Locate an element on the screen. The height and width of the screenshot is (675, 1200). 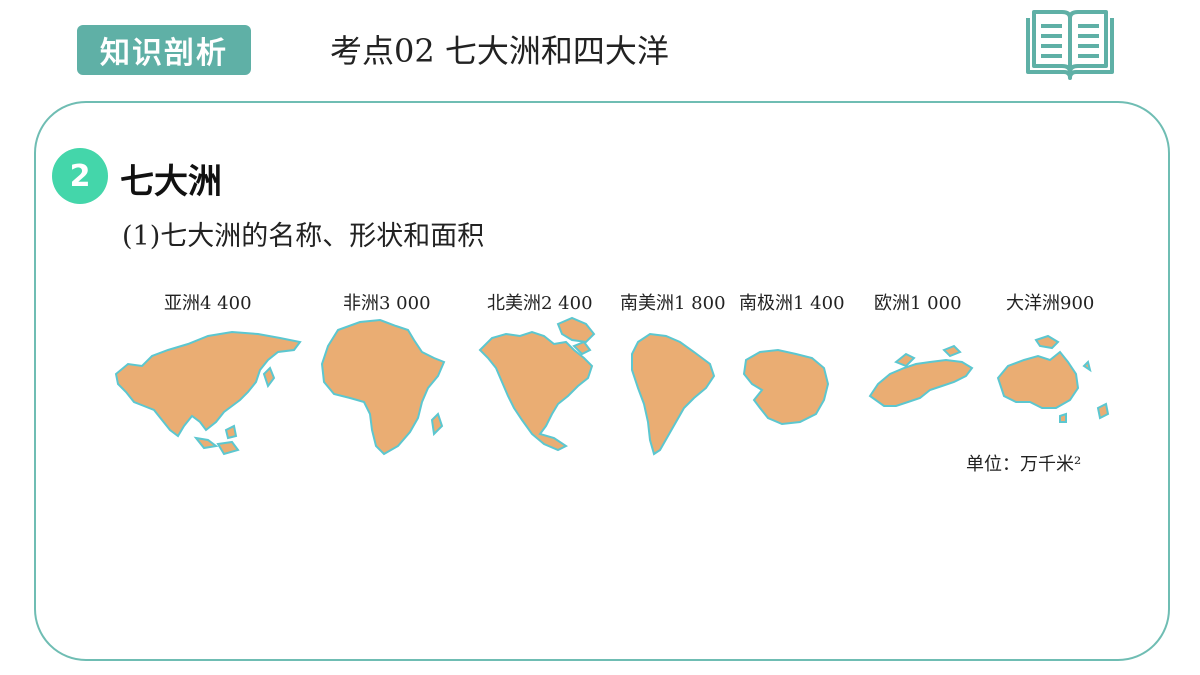
antarctica-map is located at coordinates (786, 387).